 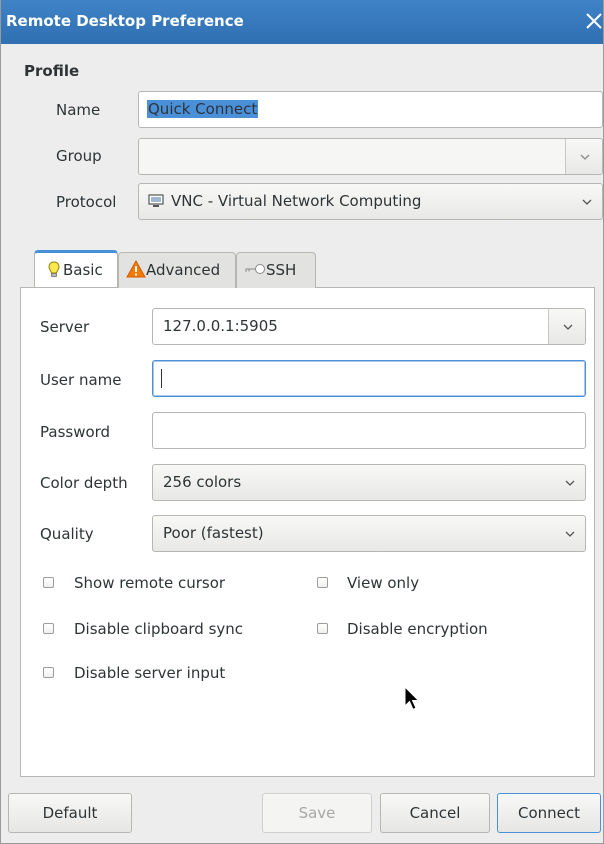 I want to click on disable-clipboard-sync-label: Disable clipboard sync, so click(x=158, y=629).